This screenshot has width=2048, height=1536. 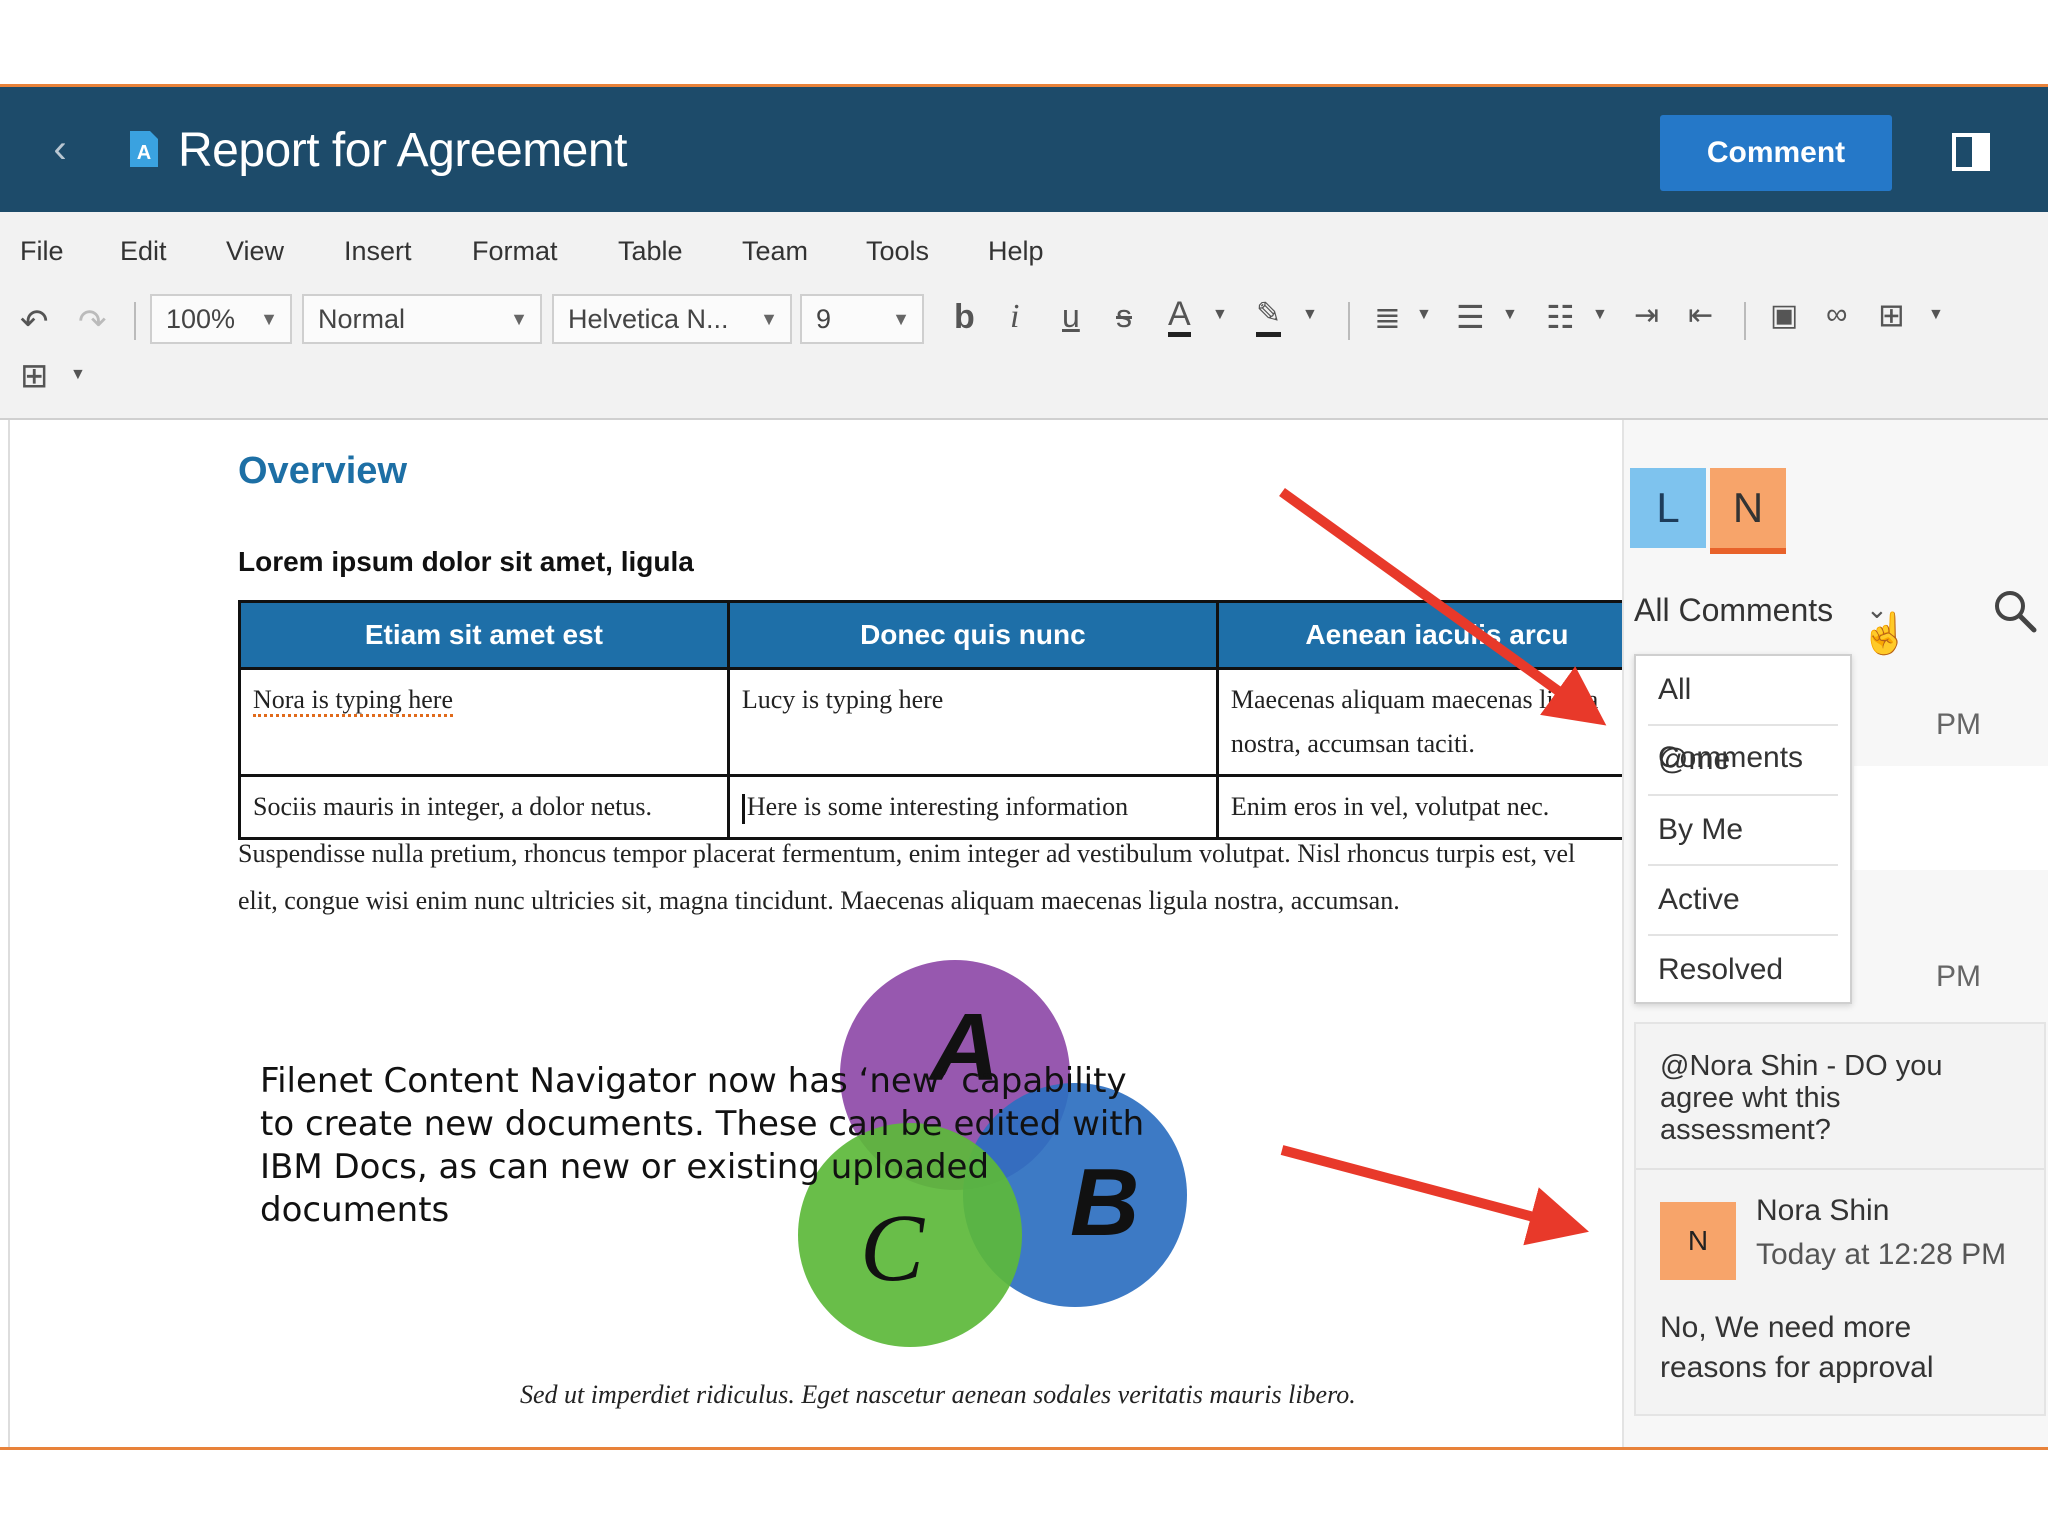 What do you see at coordinates (1668, 508) in the screenshot?
I see `avatar: L` at bounding box center [1668, 508].